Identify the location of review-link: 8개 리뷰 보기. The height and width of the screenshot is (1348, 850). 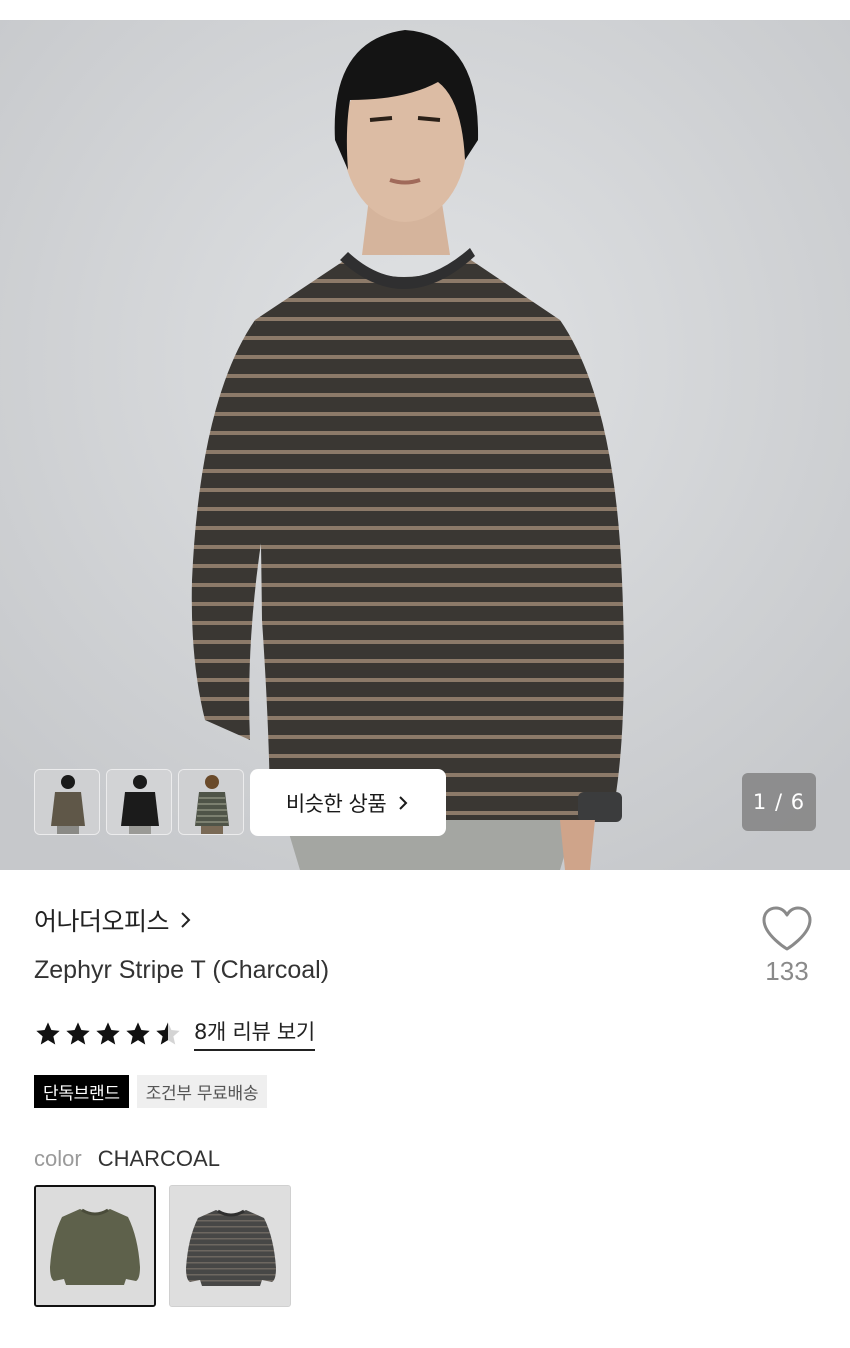
(254, 1033).